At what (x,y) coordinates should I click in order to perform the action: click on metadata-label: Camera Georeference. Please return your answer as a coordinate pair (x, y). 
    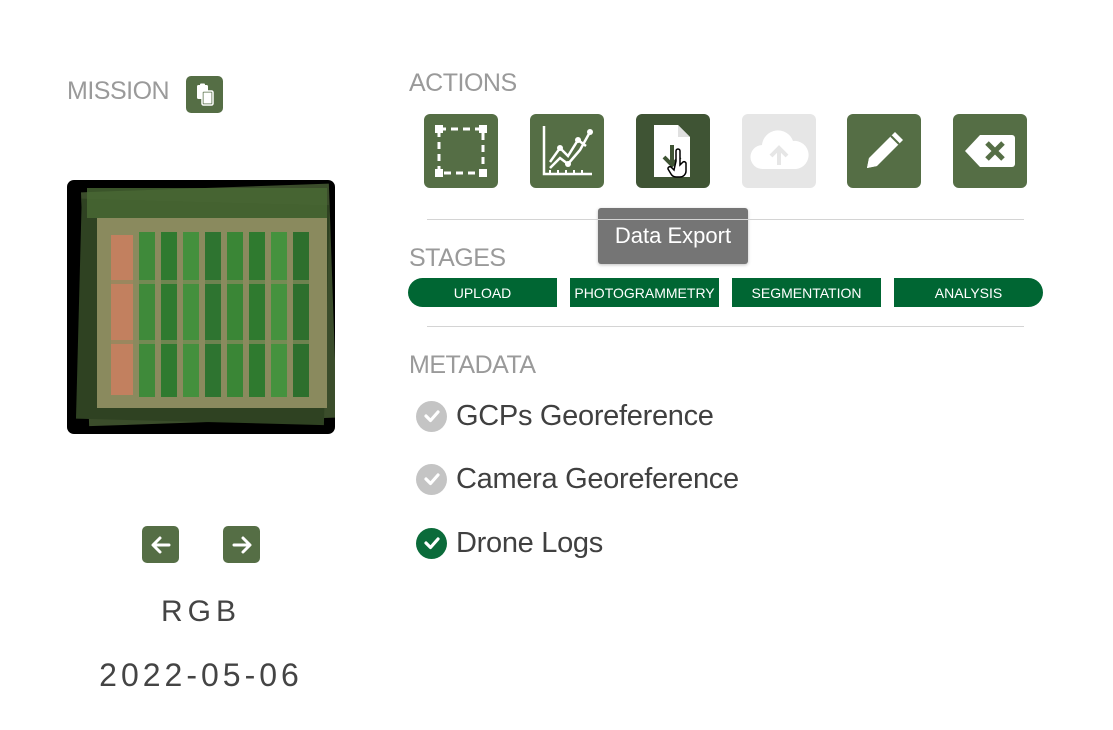
    Looking at the image, I should click on (597, 478).